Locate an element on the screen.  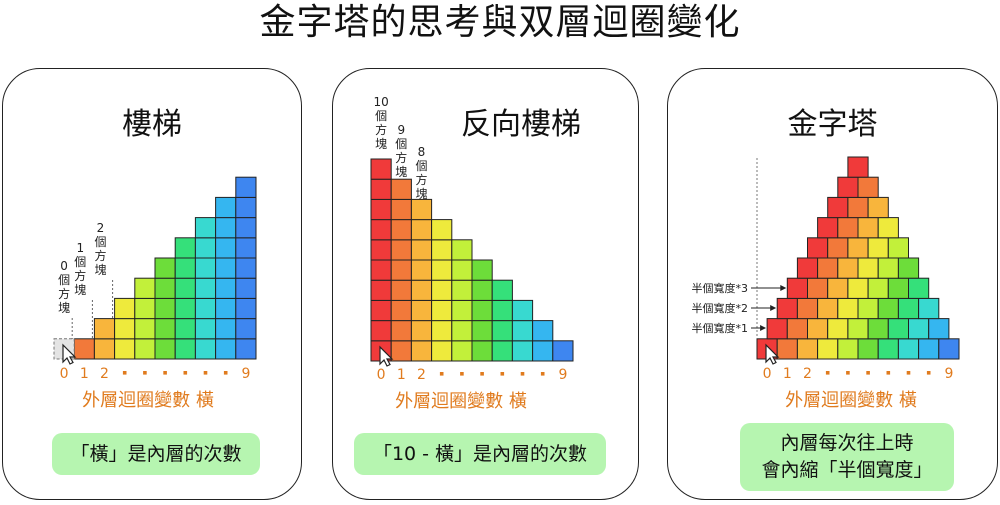
pyramid-panel-title: 金字塔 is located at coordinates (832, 124).